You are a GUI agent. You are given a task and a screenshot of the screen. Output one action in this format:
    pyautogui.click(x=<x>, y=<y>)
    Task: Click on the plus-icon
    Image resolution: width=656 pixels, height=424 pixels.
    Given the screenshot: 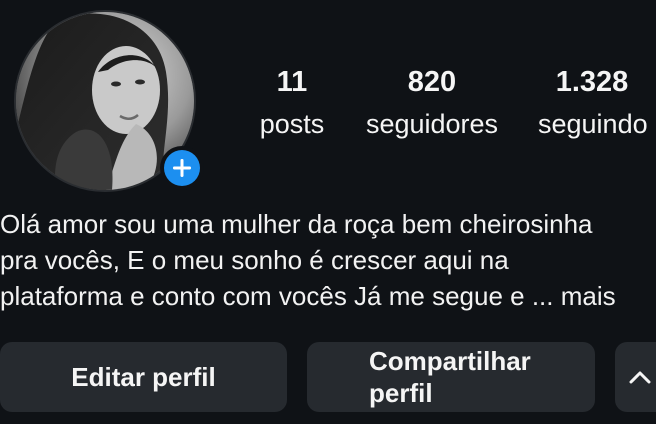 What is the action you would take?
    pyautogui.click(x=182, y=168)
    